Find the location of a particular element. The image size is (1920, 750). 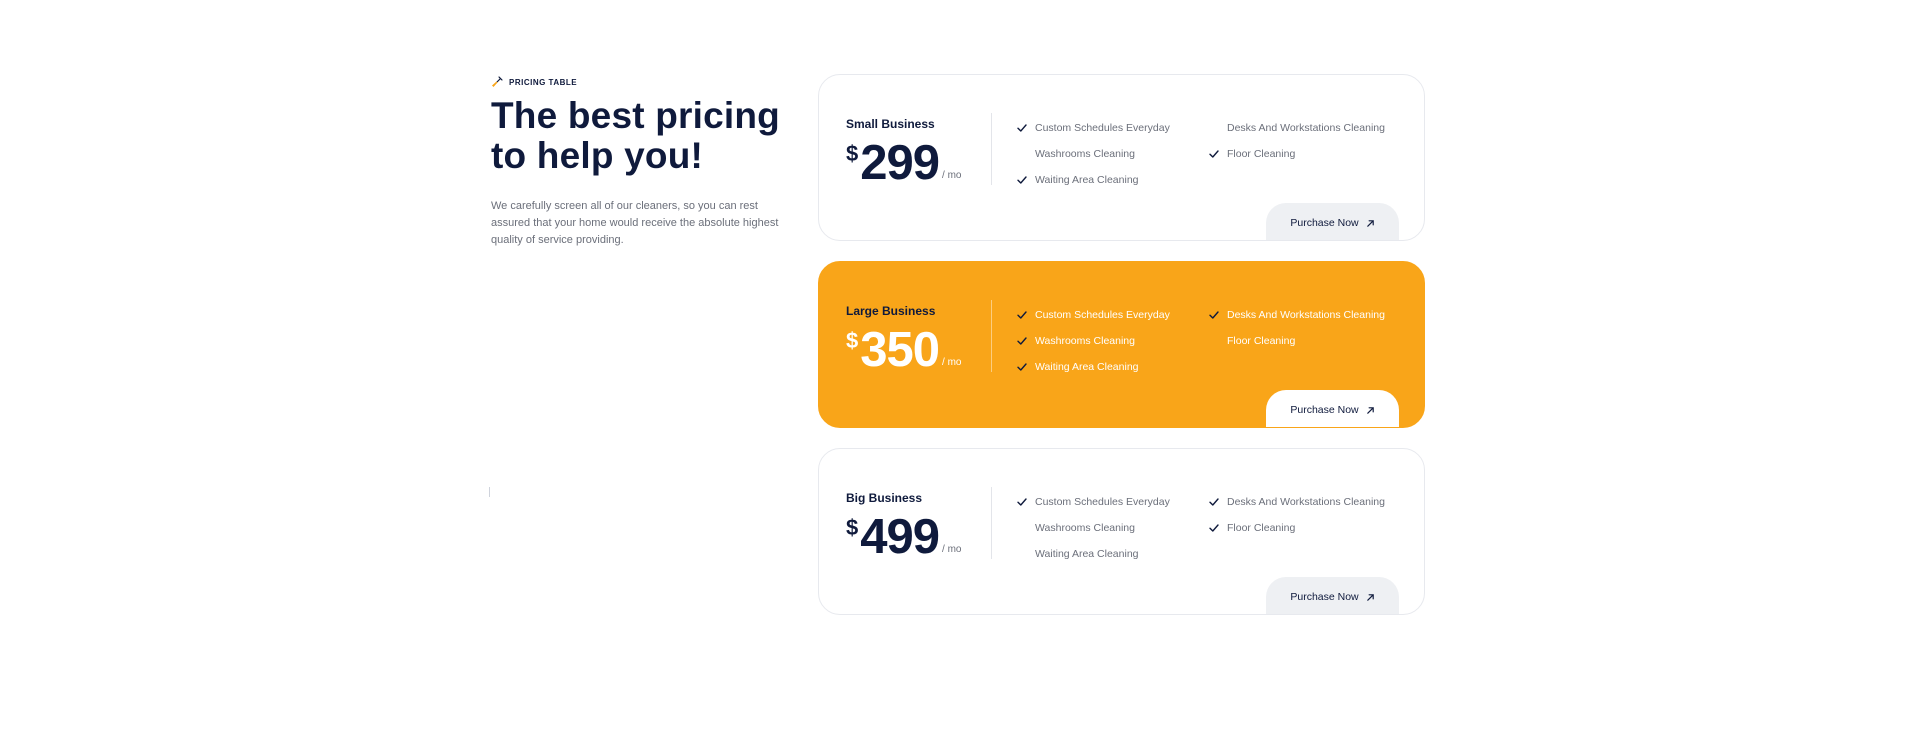

page-title: The best pricing to help you! is located at coordinates (641, 136).